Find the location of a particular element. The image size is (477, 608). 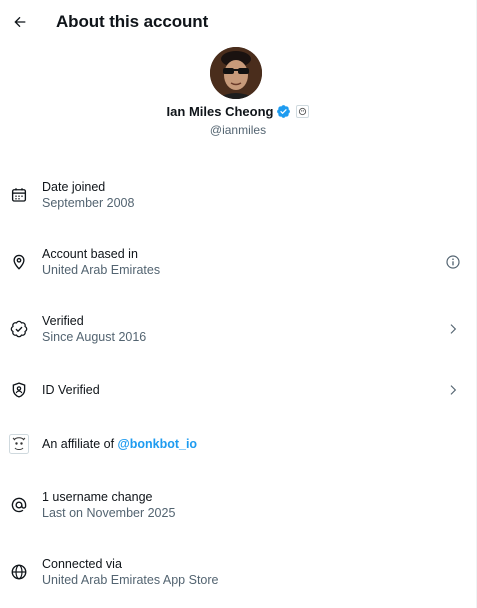

affiliate-badge-icon is located at coordinates (303, 111).